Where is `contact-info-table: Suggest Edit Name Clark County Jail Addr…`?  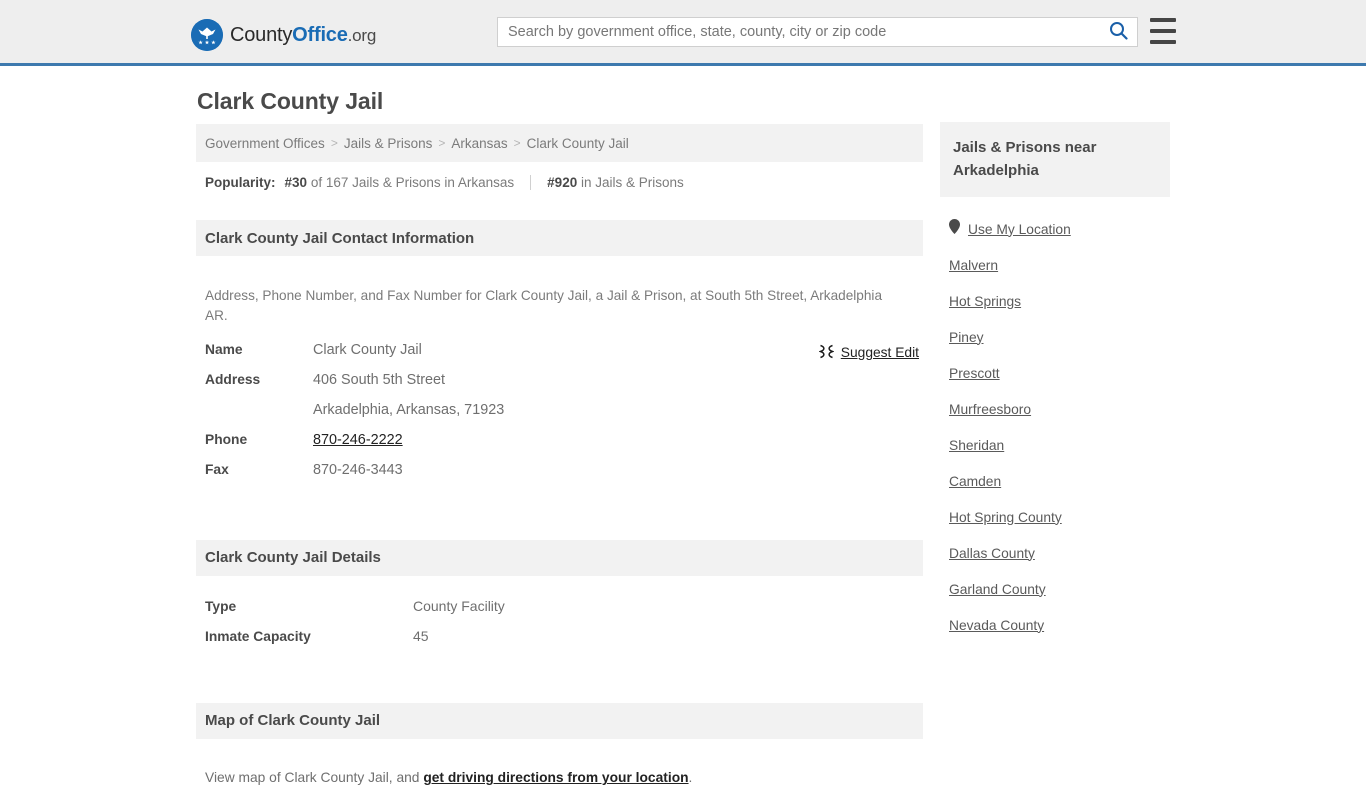
contact-info-table: Suggest Edit Name Clark County Jail Addr… is located at coordinates (559, 417).